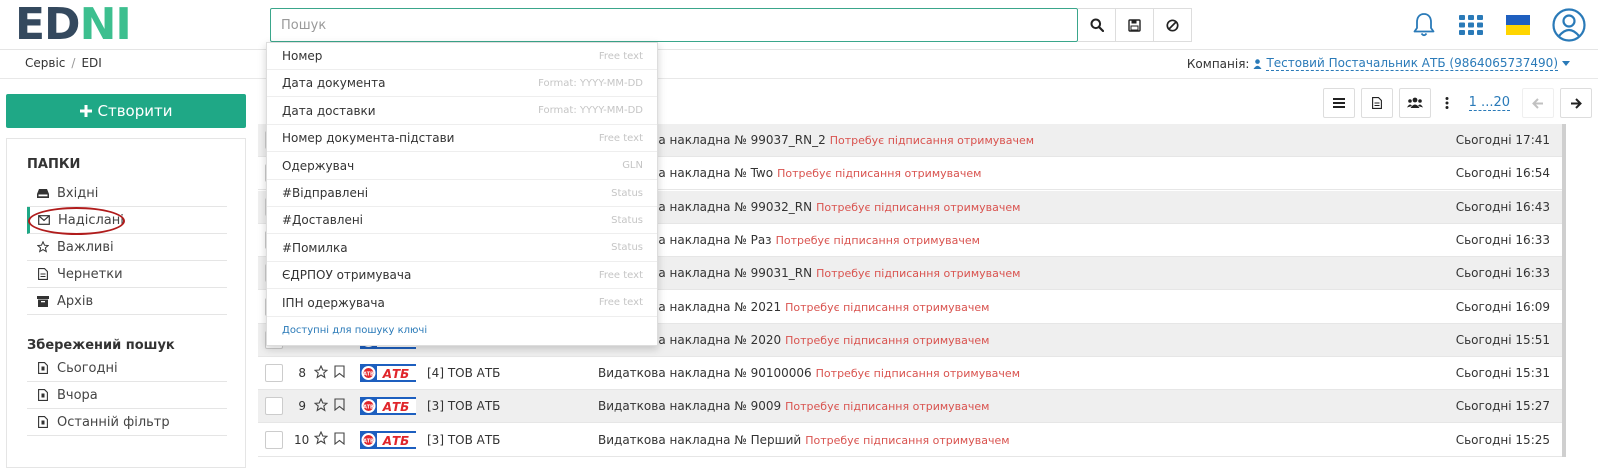 Image resolution: width=1598 pixels, height=468 pixels. Describe the element at coordinates (1446, 103) in the screenshot. I see `more-options-button` at that location.